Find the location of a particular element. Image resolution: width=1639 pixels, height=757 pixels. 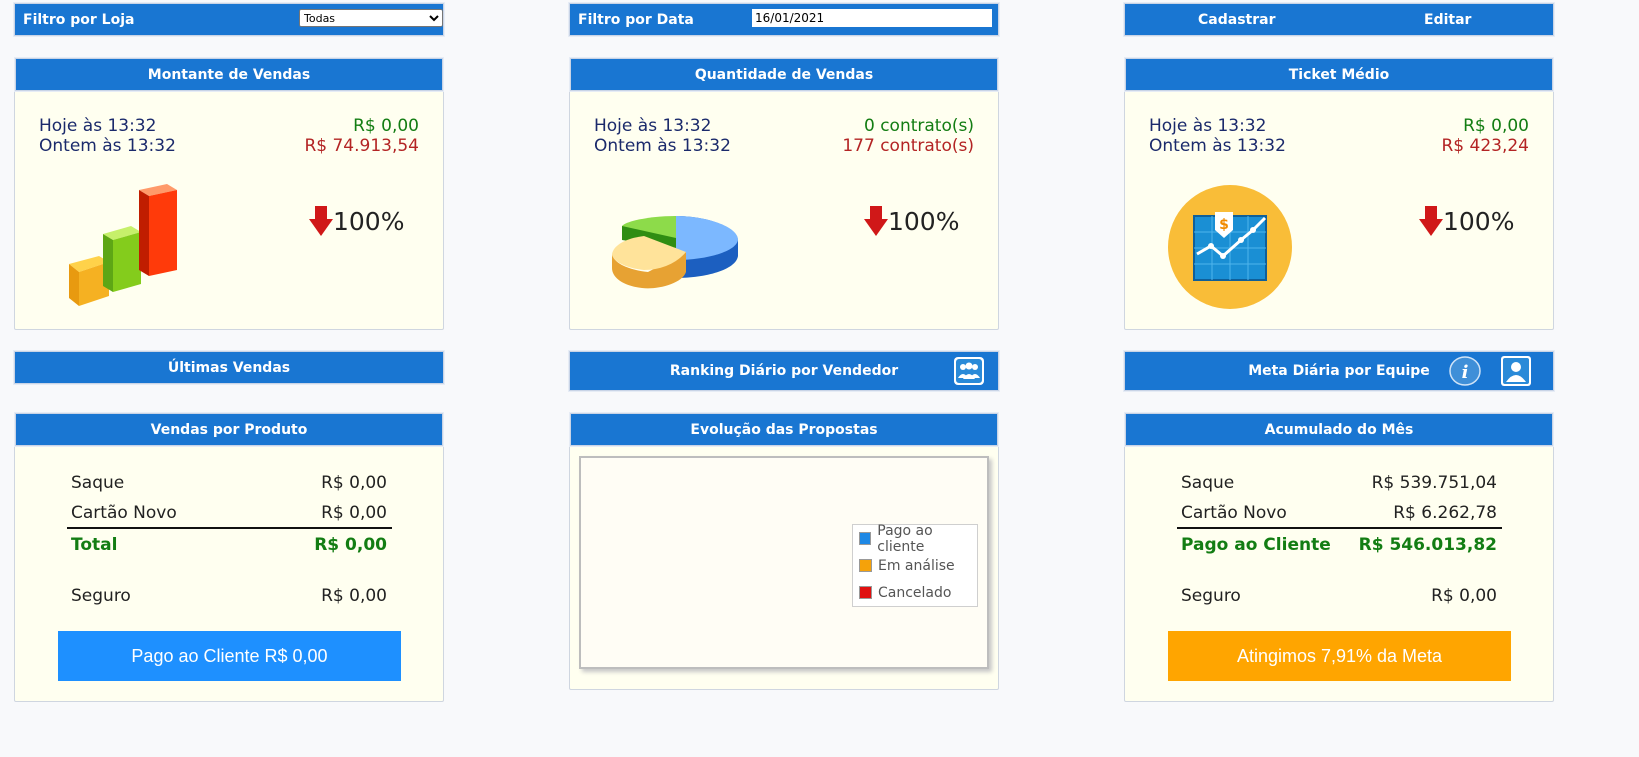

produto-title: Vendas por Produto is located at coordinates (229, 429).